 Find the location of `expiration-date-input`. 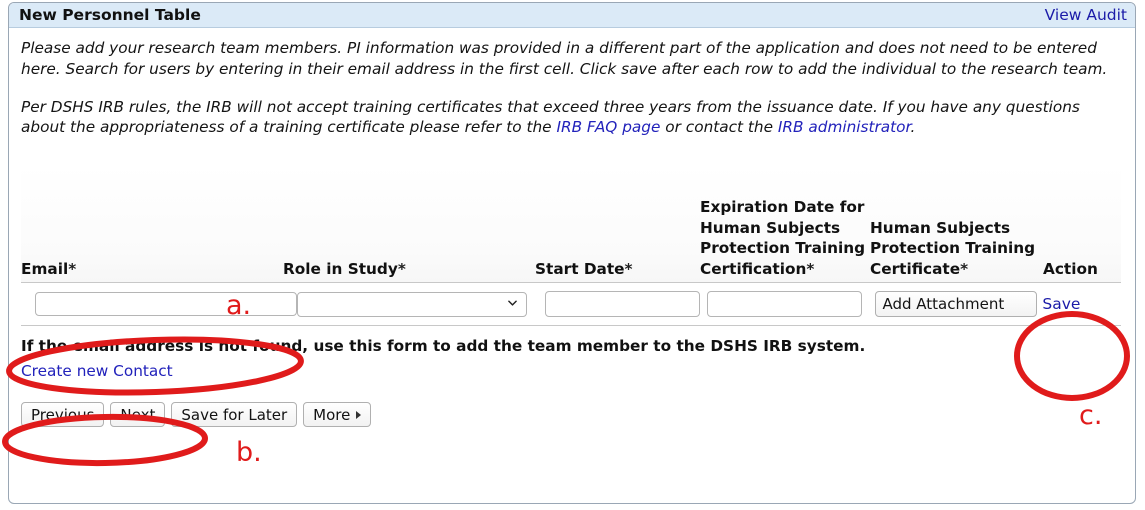

expiration-date-input is located at coordinates (784, 304).